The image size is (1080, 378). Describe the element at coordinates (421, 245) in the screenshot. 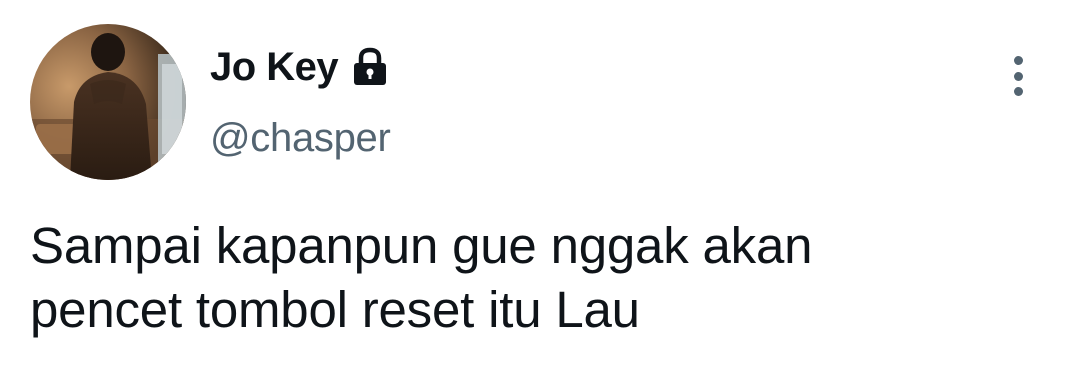

I see `tweet-text-line: Sampai kapanpun gue nggak akan` at that location.